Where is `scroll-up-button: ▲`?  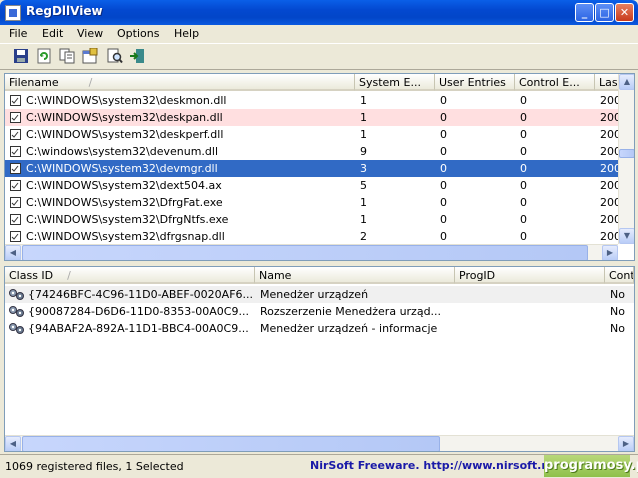 scroll-up-button: ▲ is located at coordinates (626, 82).